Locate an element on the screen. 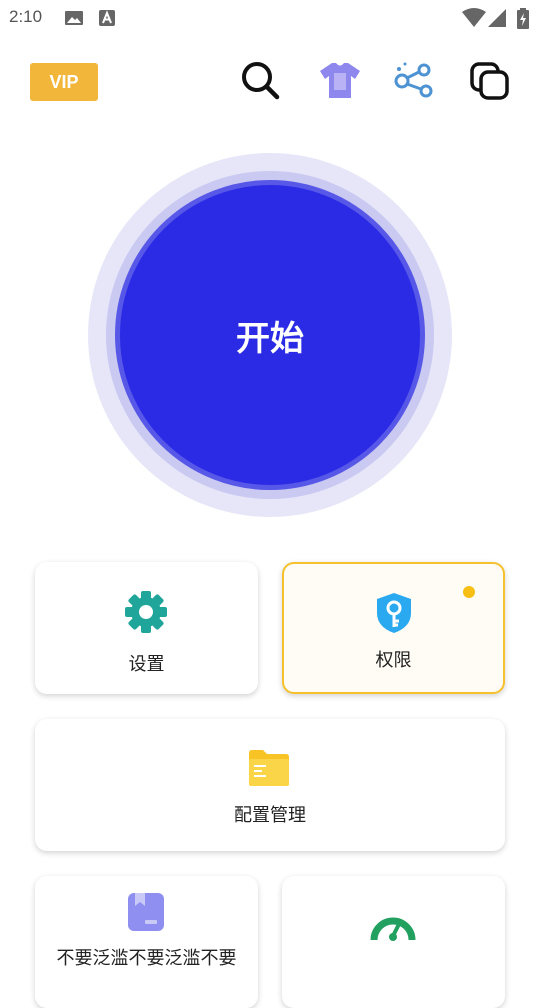 The height and width of the screenshot is (1008, 540). copy-windows-icon is located at coordinates (490, 80).